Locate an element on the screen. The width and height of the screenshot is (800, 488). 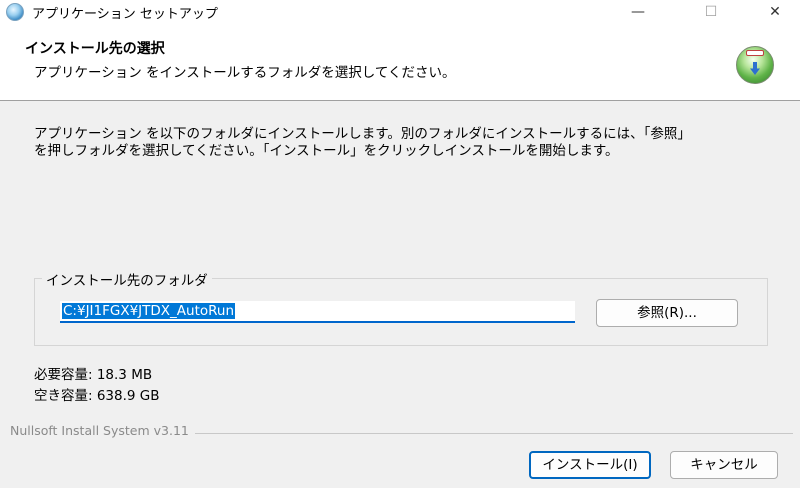
space-required: 必要容量: 18.3 MB is located at coordinates (93, 375).